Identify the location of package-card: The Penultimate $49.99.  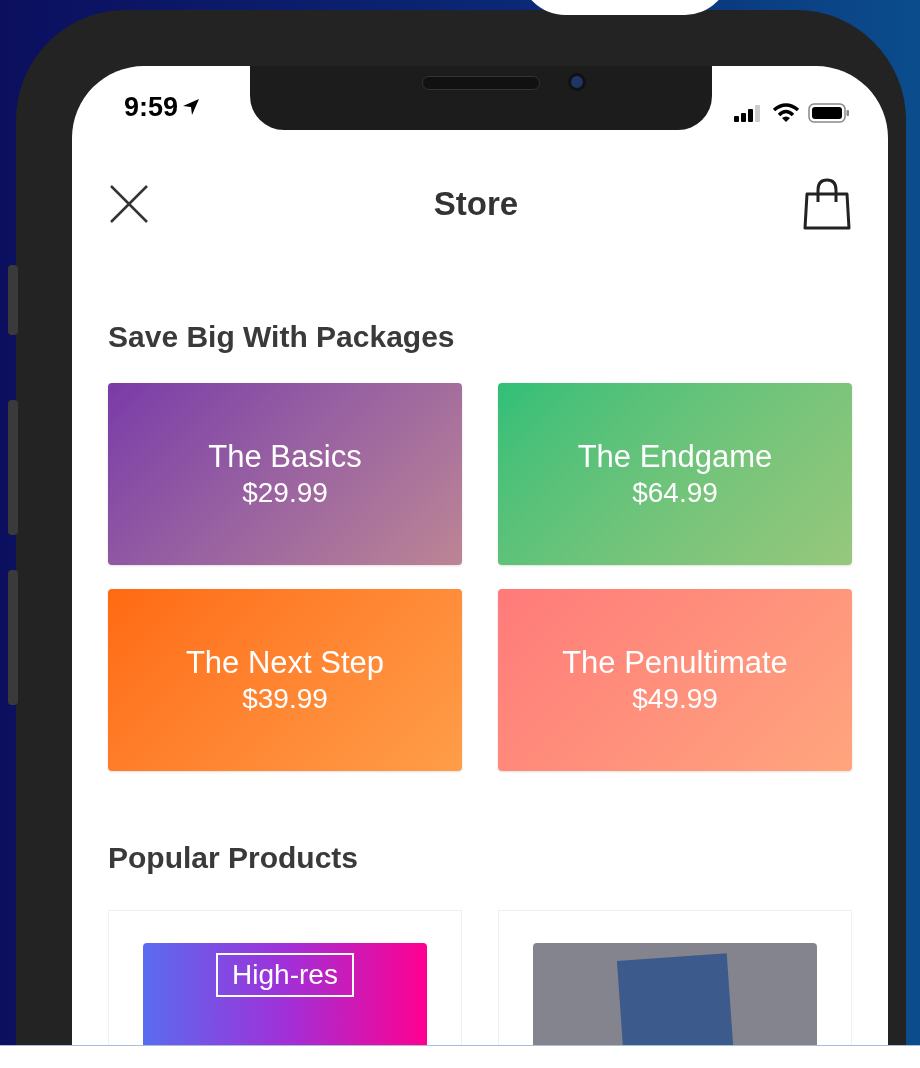
(675, 680).